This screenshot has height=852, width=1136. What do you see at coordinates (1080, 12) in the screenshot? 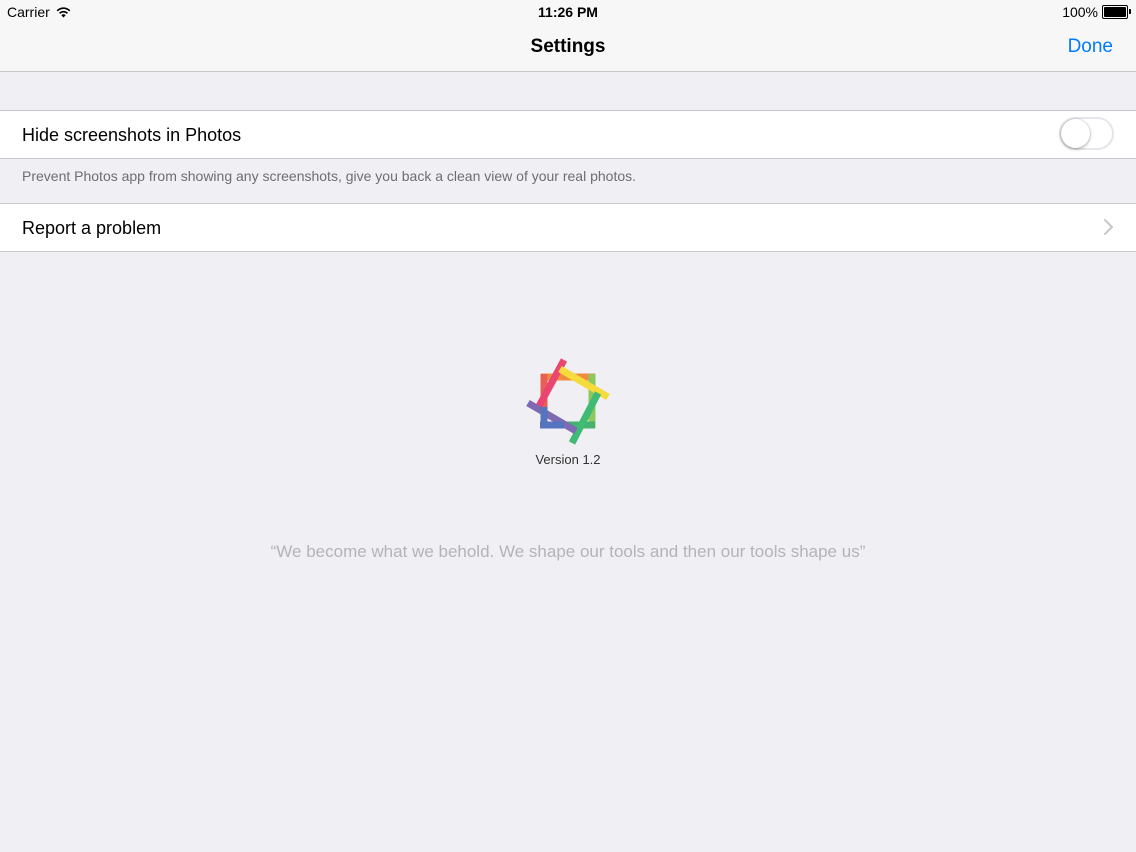
I see `battery-percent: 100%` at bounding box center [1080, 12].